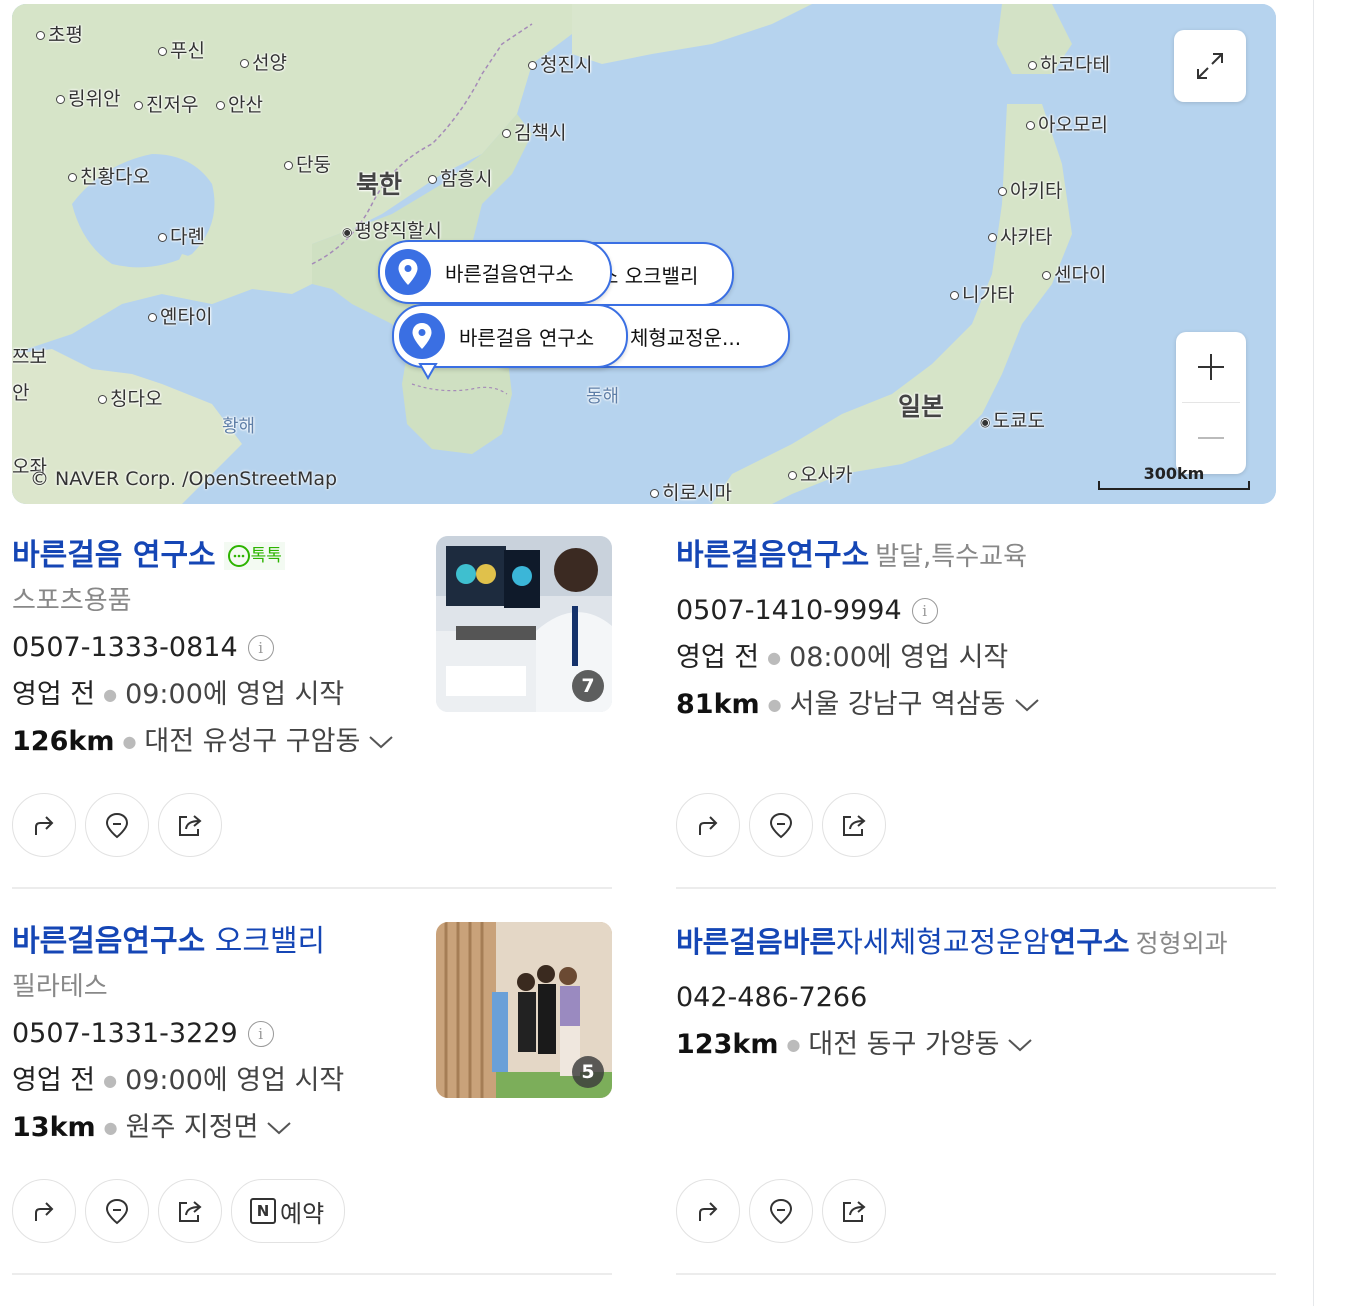 Image resolution: width=1352 pixels, height=1306 pixels. Describe the element at coordinates (820, 475) in the screenshot. I see `map-label: 오사카` at that location.